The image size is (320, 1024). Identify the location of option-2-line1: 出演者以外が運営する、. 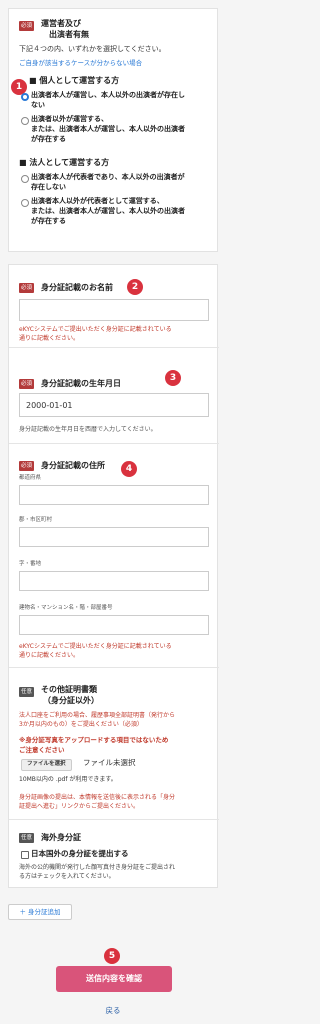
(69, 119).